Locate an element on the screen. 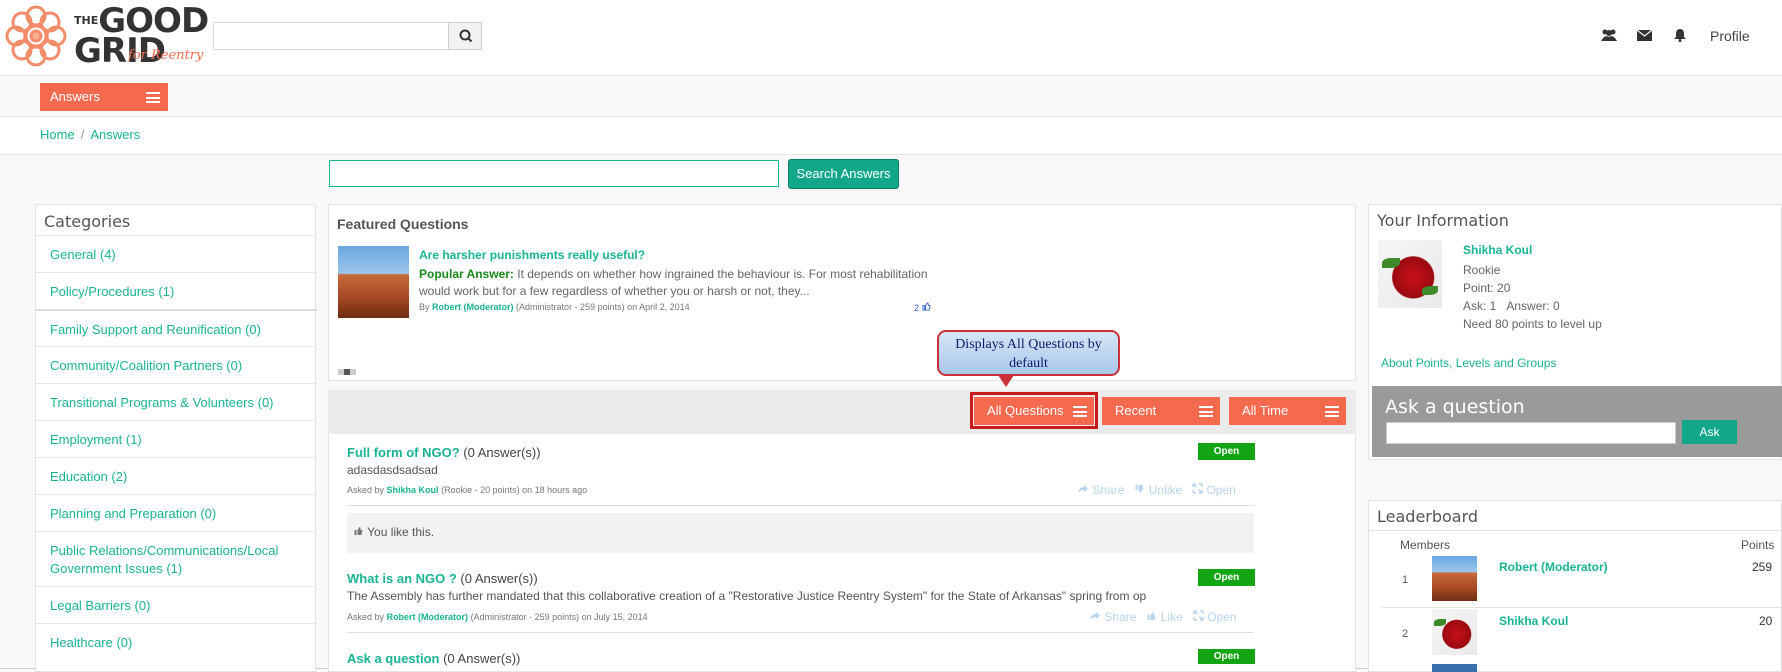  leaderboard-points-header: Points is located at coordinates (1758, 545).